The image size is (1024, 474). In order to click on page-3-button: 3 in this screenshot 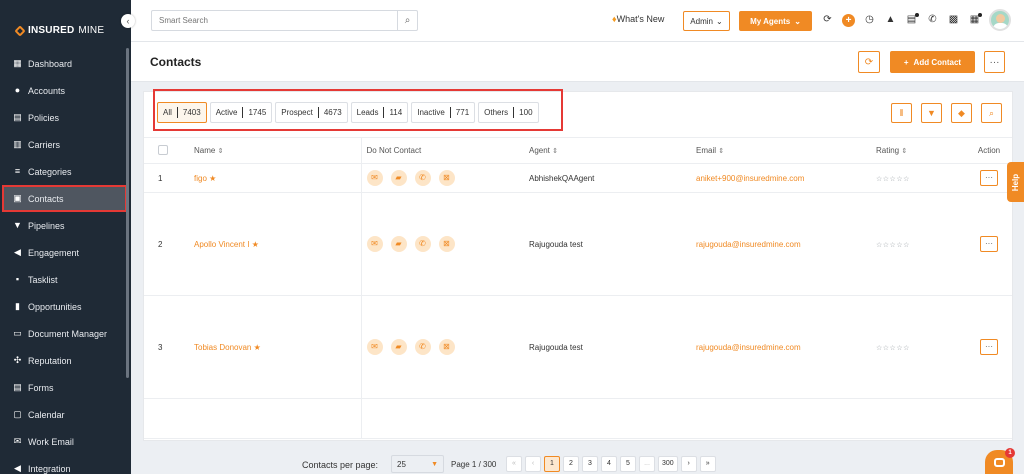, I will do `click(590, 464)`.